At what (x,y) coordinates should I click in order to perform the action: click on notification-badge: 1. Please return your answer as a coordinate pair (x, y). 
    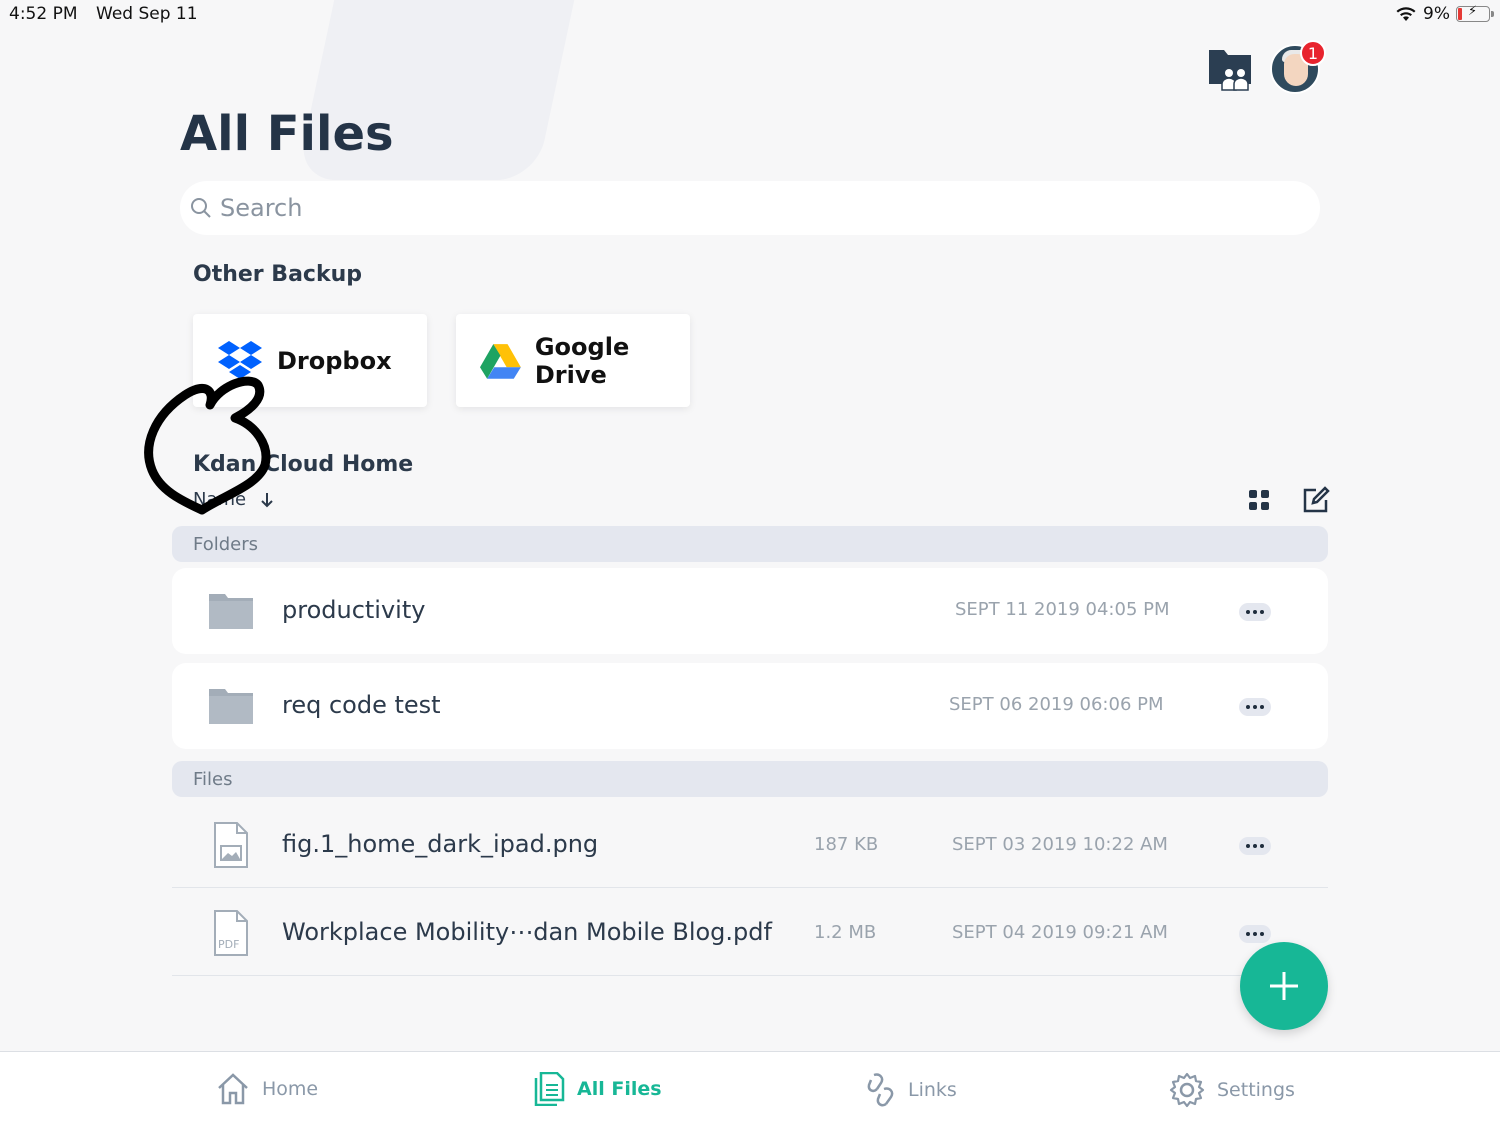
    Looking at the image, I should click on (1313, 53).